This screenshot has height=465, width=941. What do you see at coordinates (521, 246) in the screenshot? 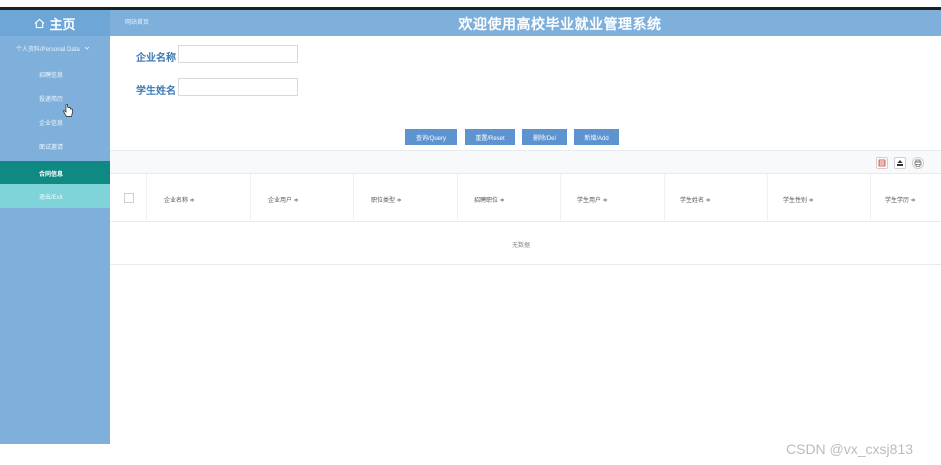
I see `empty-table-message: 无数据` at bounding box center [521, 246].